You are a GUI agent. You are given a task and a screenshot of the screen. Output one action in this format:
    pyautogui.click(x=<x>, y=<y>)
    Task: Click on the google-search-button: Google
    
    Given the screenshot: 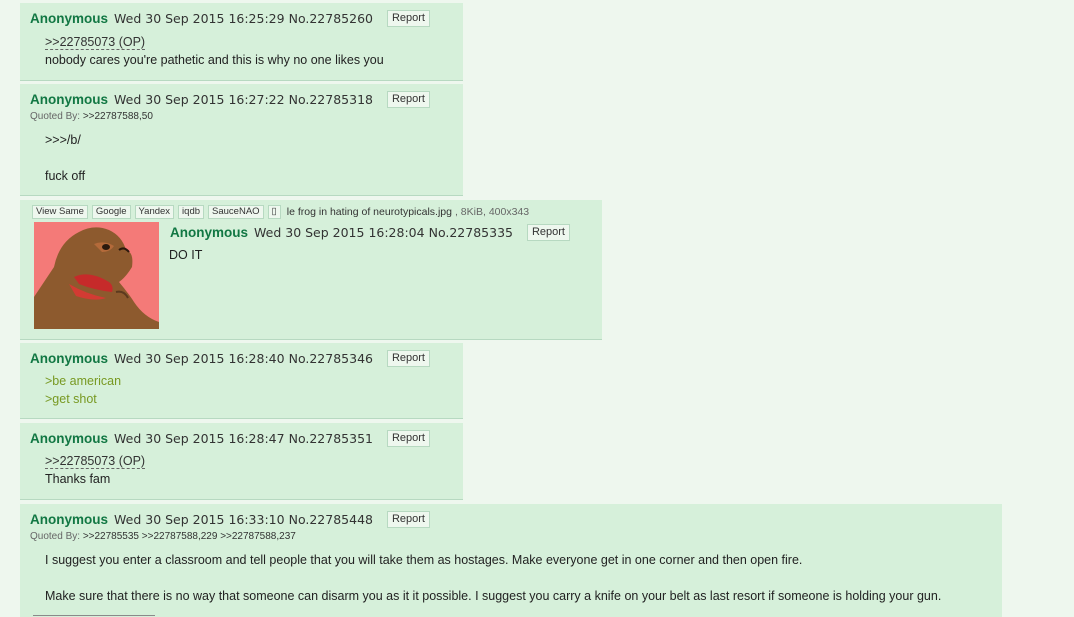 What is the action you would take?
    pyautogui.click(x=111, y=212)
    